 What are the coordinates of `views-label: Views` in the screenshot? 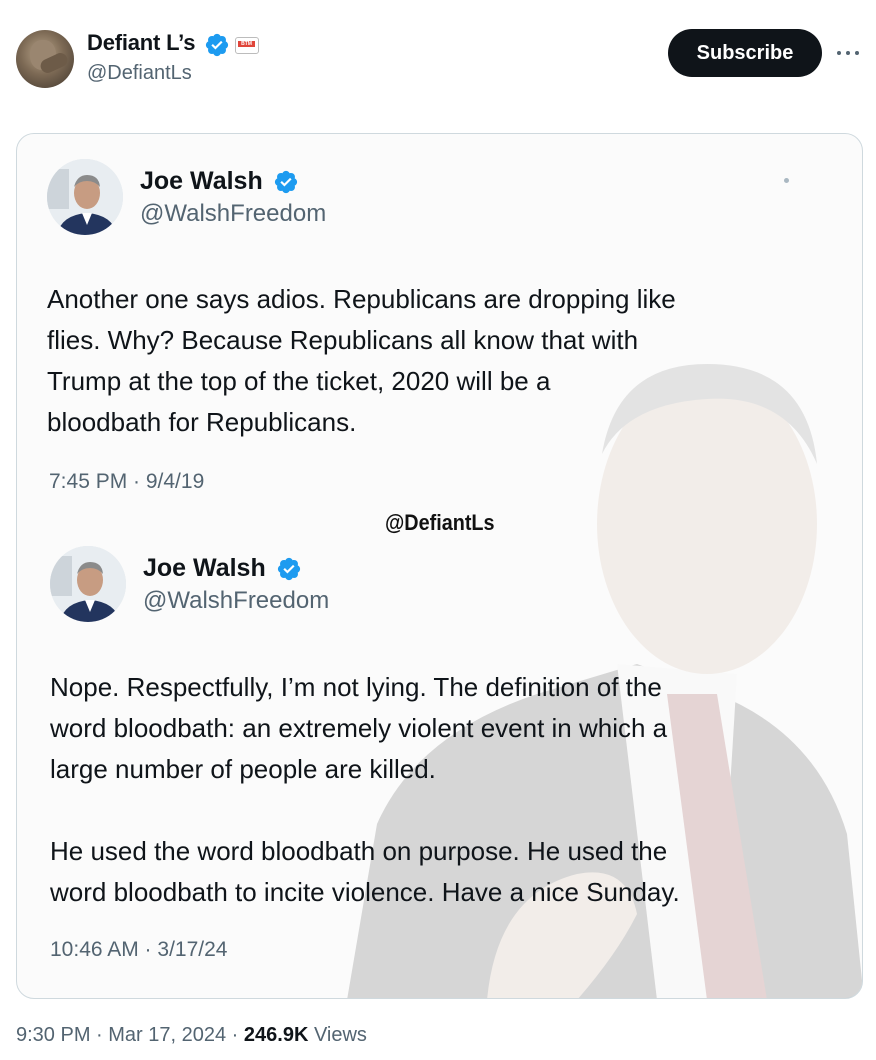 It's located at (337, 1035).